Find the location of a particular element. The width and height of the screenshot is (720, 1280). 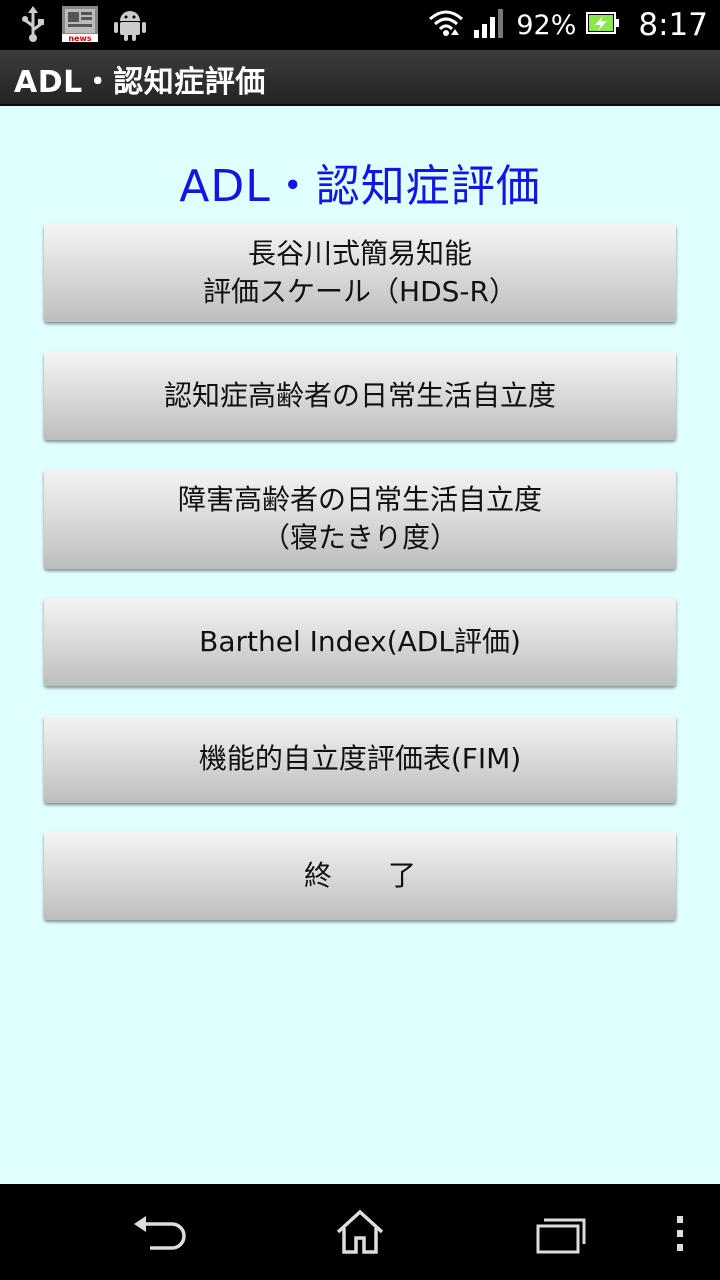

exit-button: 終 了 is located at coordinates (360, 876).